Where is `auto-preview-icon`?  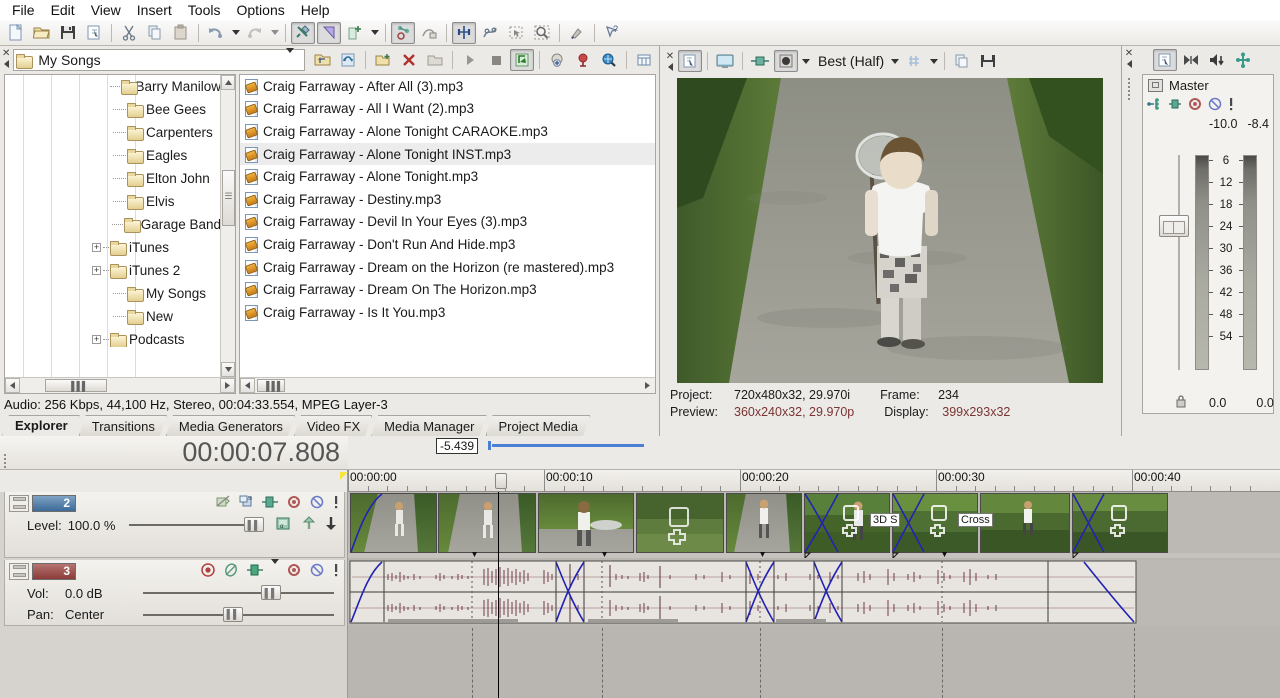
auto-preview-icon is located at coordinates (522, 60).